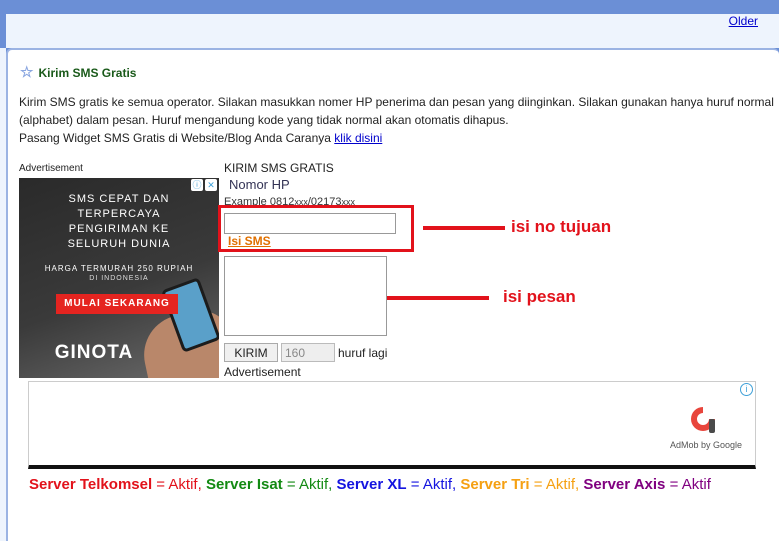 Image resolution: width=779 pixels, height=541 pixels. I want to click on ad-headline-1: SMS CEPAT DAN, so click(119, 199).